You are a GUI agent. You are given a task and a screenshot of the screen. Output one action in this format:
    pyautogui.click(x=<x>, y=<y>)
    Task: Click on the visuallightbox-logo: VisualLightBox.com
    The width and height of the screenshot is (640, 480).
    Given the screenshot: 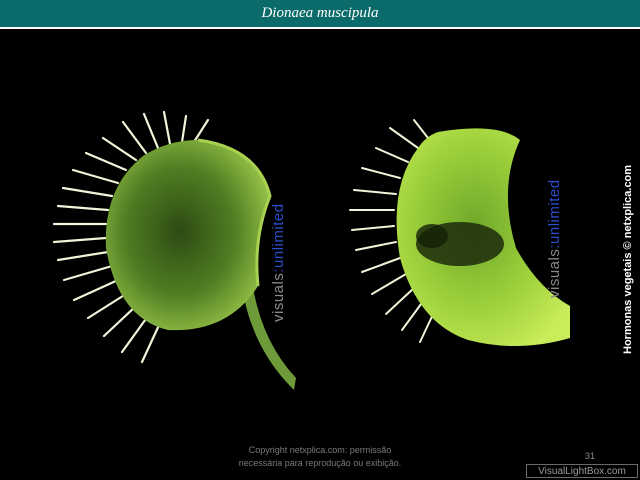 What is the action you would take?
    pyautogui.click(x=582, y=471)
    